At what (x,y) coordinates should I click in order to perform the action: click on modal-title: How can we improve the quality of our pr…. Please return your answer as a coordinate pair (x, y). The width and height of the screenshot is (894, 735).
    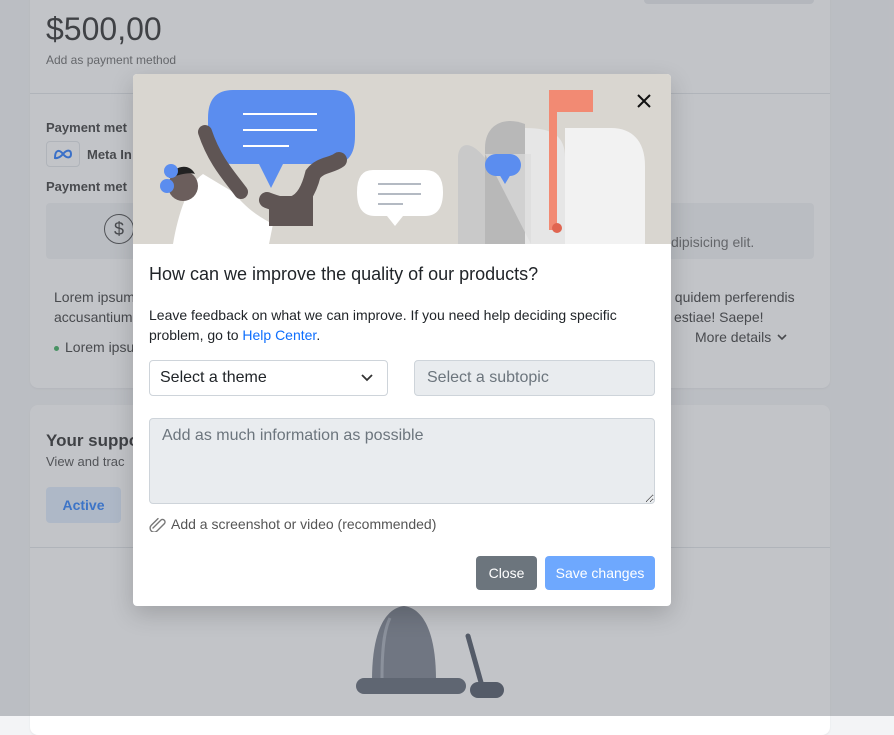
    Looking at the image, I should click on (344, 274).